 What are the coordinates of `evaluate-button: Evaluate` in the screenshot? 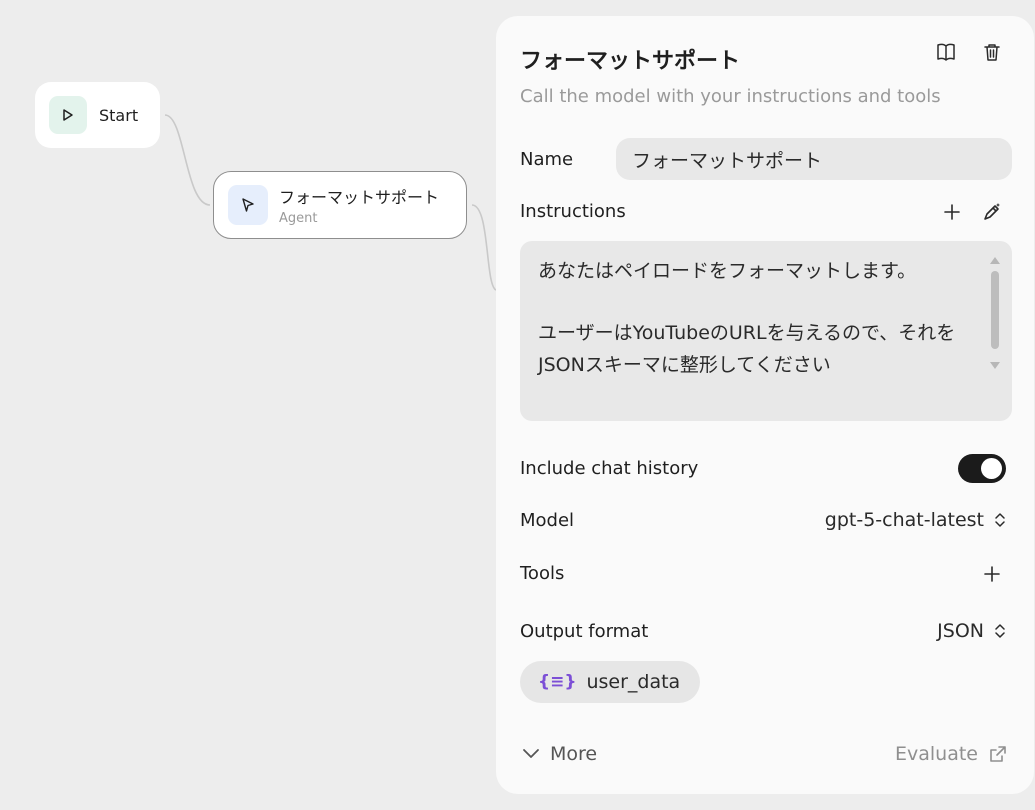 It's located at (951, 754).